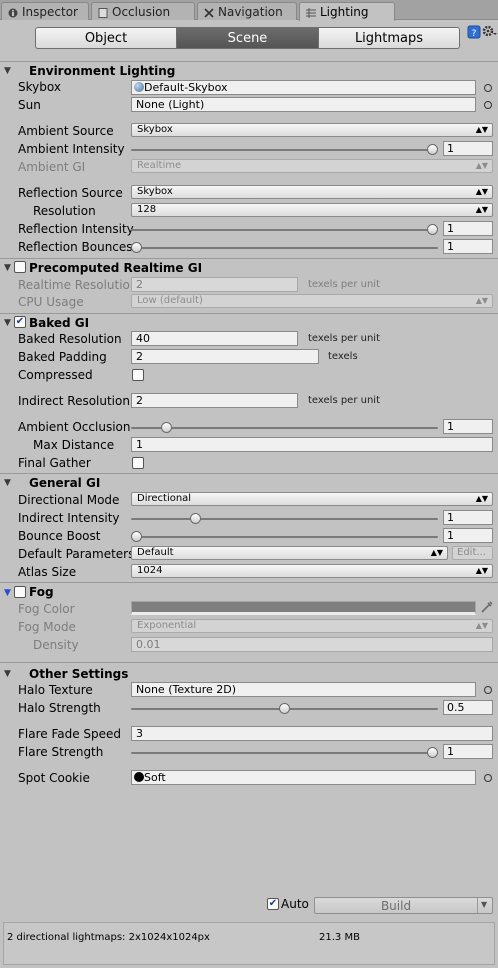 The height and width of the screenshot is (968, 498). Describe the element at coordinates (159, 165) in the screenshot. I see `dropdown-value: Realtime` at that location.